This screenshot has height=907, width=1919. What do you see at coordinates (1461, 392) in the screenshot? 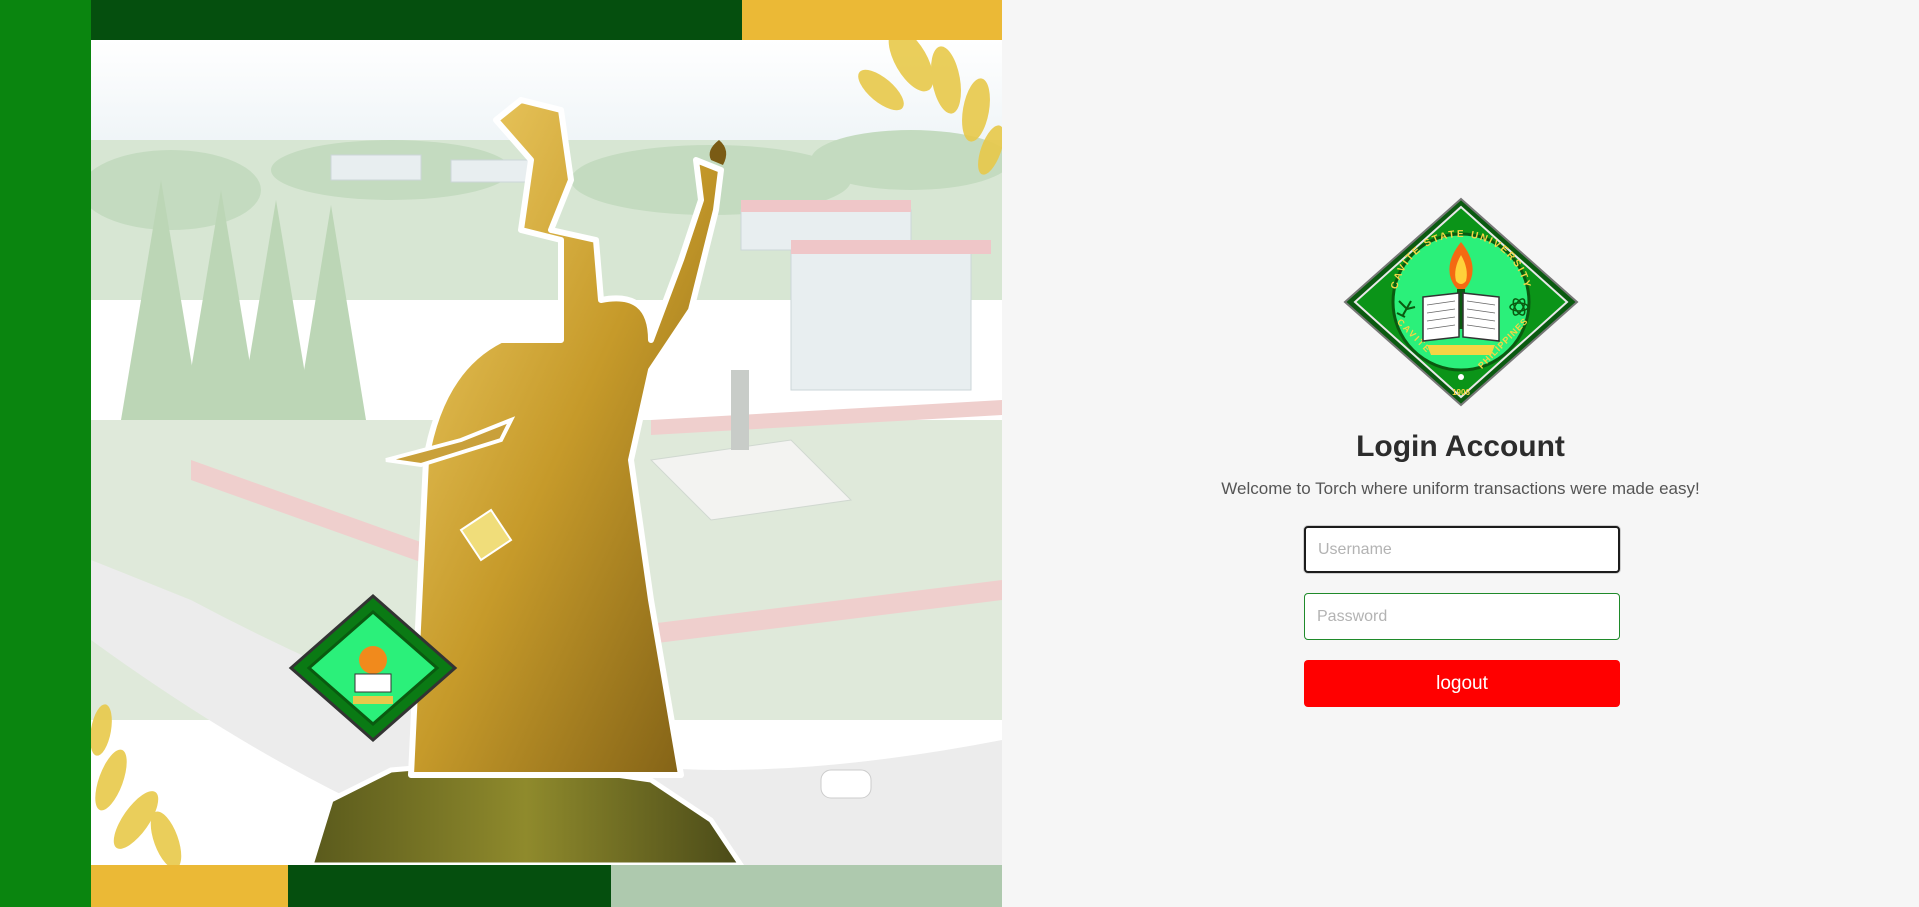
I see `seal-year: 1906` at bounding box center [1461, 392].